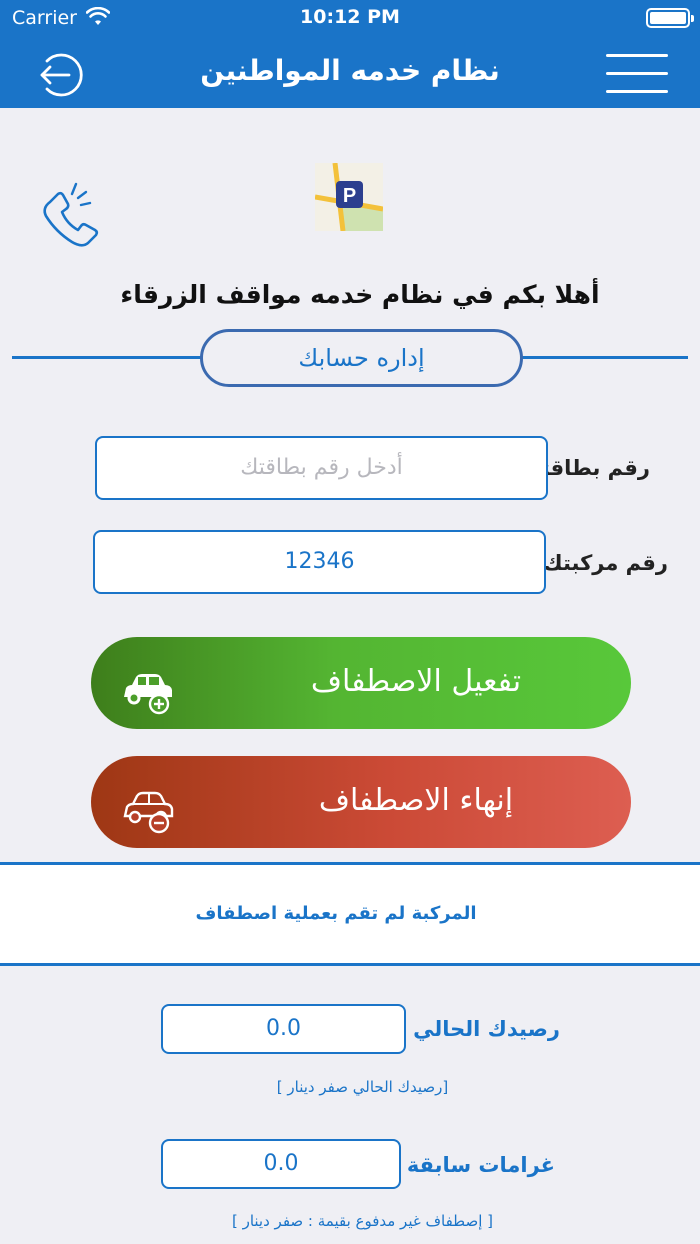 This screenshot has height=1244, width=700. What do you see at coordinates (72, 218) in the screenshot?
I see `phone-ringing-icon` at bounding box center [72, 218].